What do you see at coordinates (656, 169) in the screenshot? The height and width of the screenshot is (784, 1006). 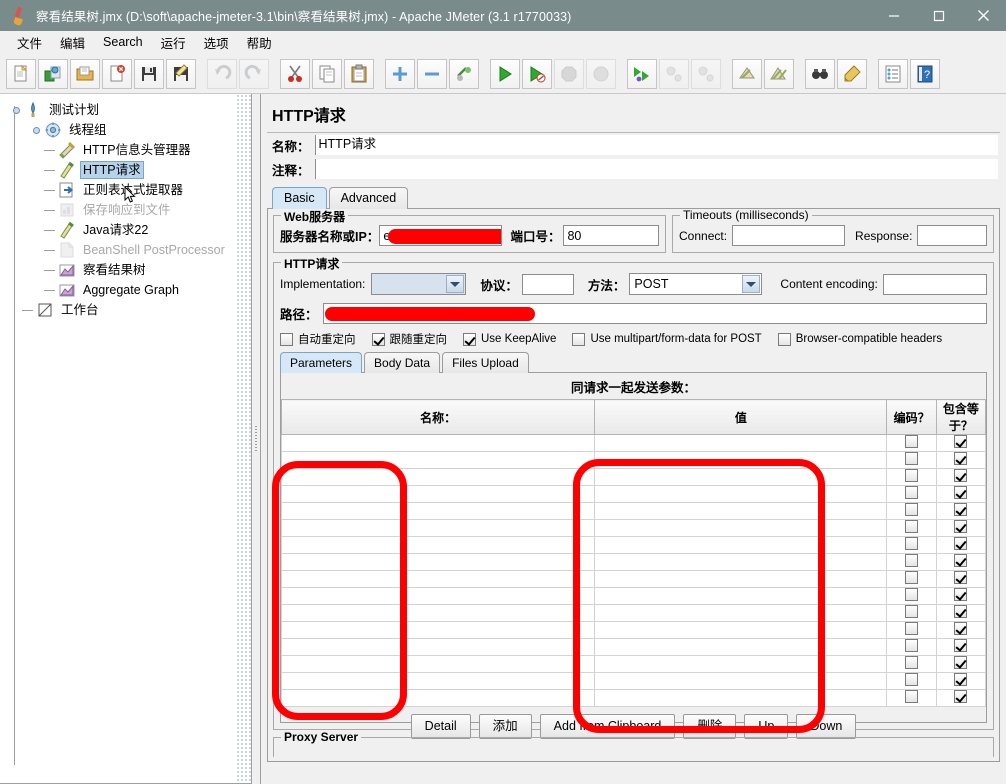 I see `comment-input` at bounding box center [656, 169].